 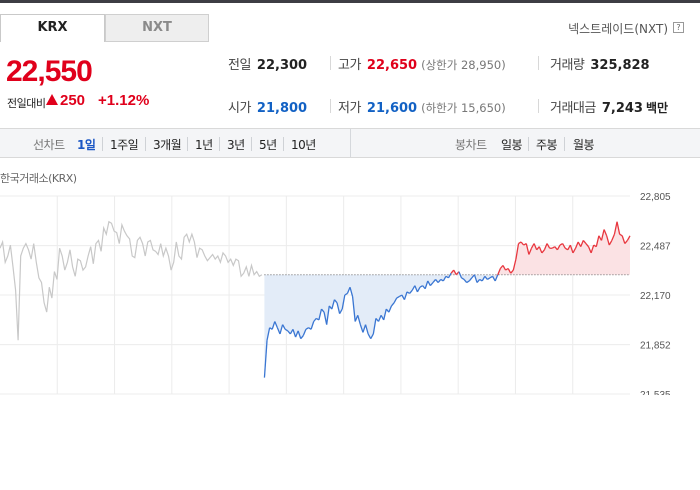 I want to click on y-tick-label: 21,535, so click(x=655, y=392).